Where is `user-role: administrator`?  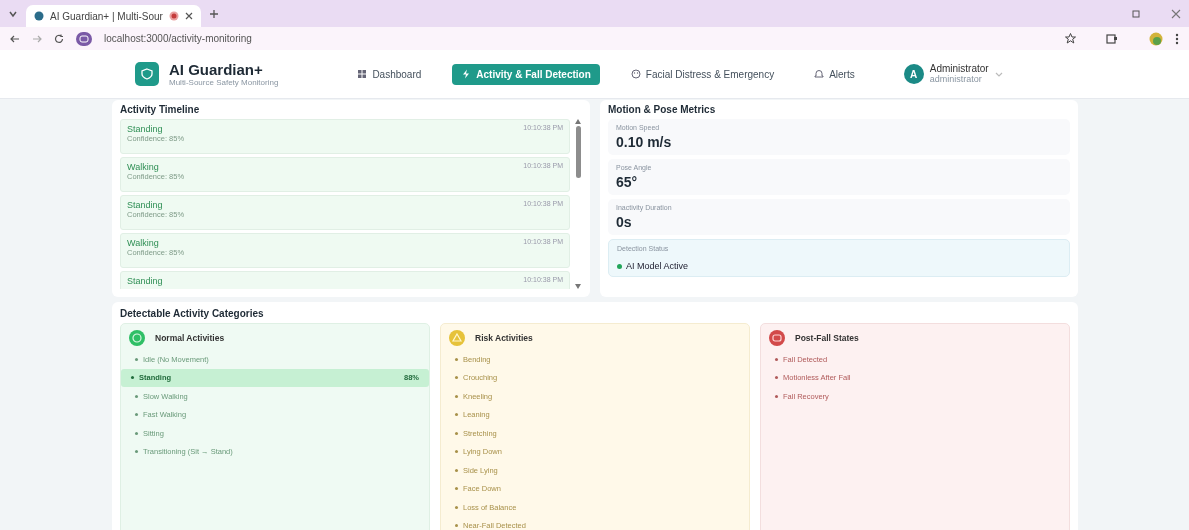 user-role: administrator is located at coordinates (956, 79).